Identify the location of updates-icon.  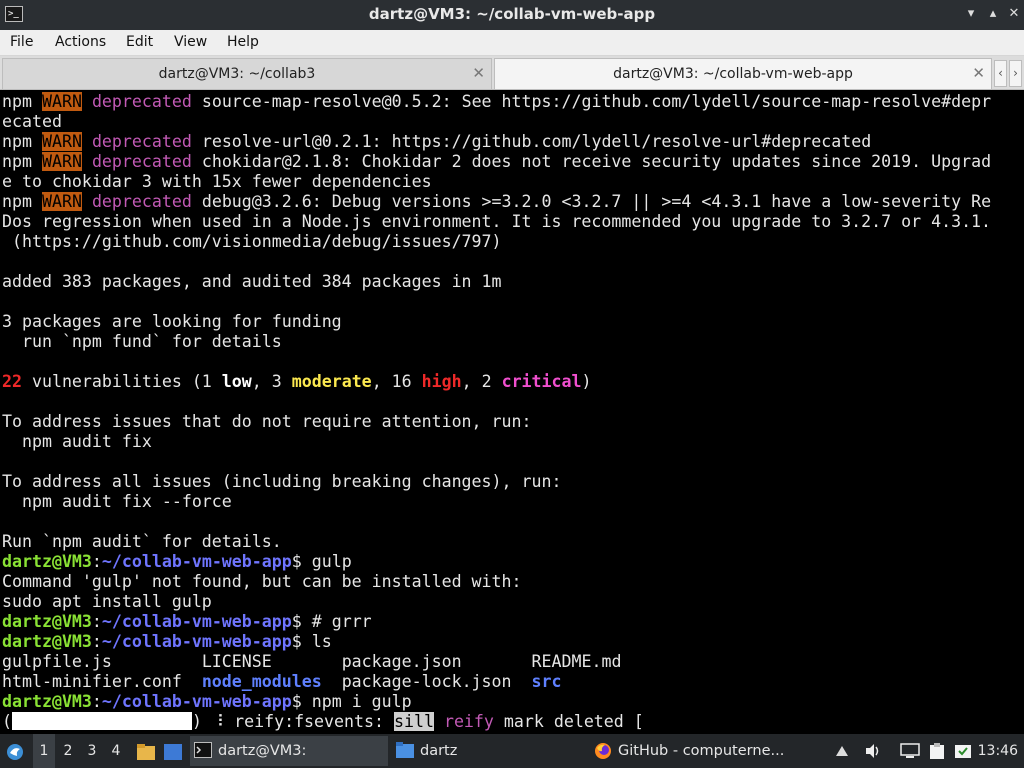
(963, 751).